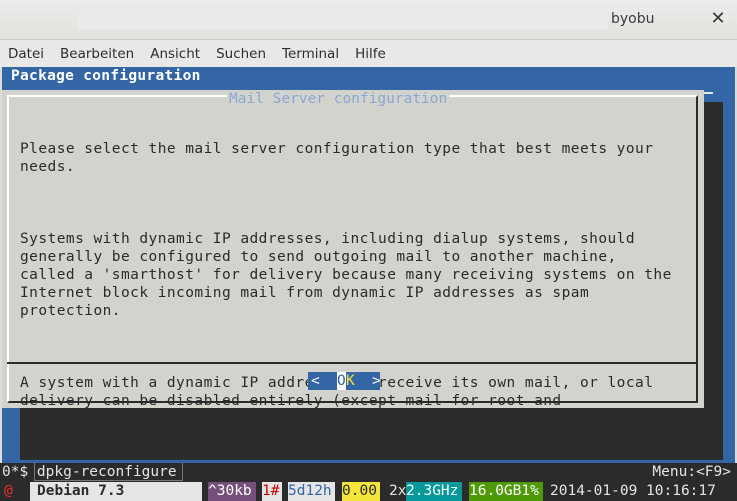 The width and height of the screenshot is (737, 501). Describe the element at coordinates (315, 381) in the screenshot. I see `ok-button-left-bracket: <` at that location.